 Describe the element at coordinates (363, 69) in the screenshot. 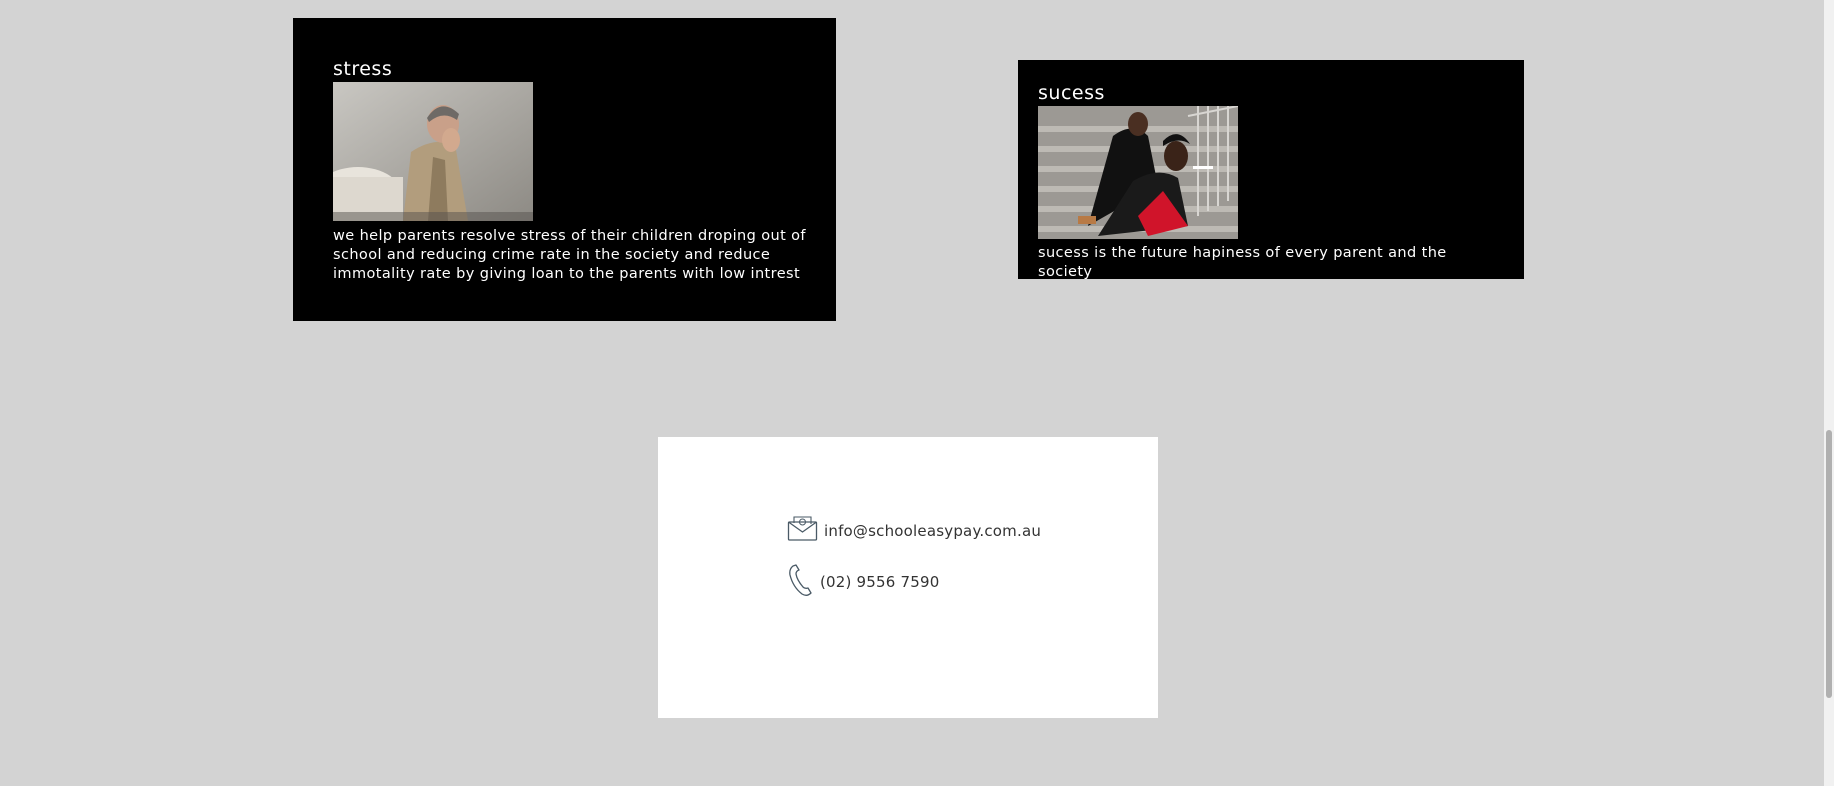

I see `stress-card-title: stress` at that location.